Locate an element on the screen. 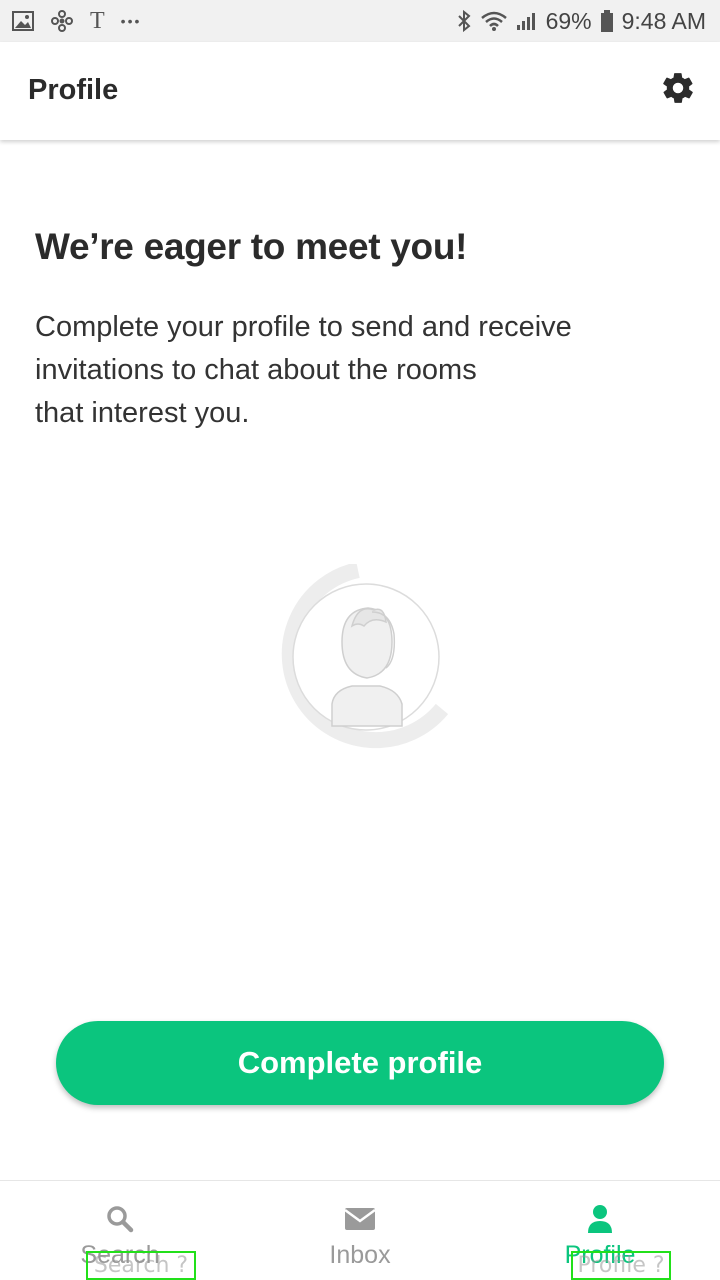 The width and height of the screenshot is (720, 1280). headline: We’re eager to meet you! is located at coordinates (251, 246).